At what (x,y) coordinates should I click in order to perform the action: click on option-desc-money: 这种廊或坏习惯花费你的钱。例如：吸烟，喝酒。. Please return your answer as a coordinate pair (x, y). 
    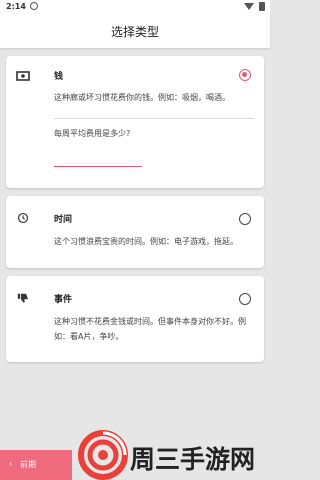
    Looking at the image, I should click on (142, 97).